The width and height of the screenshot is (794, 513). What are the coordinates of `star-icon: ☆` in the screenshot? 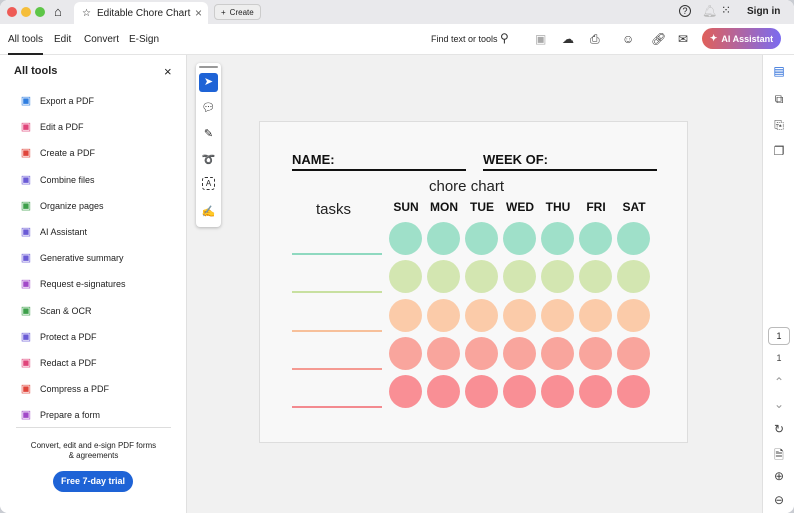 It's located at (86, 13).